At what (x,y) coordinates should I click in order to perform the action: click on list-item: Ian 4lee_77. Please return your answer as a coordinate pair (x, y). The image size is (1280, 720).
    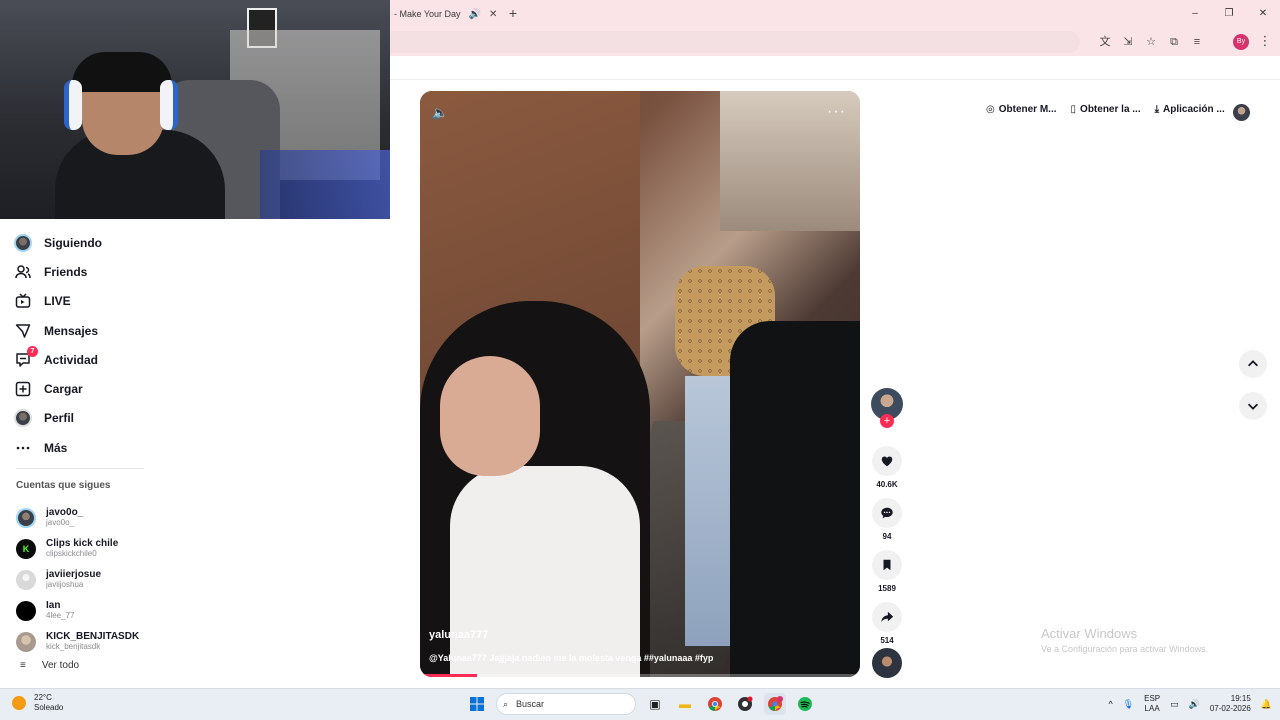
    Looking at the image, I should click on (96, 610).